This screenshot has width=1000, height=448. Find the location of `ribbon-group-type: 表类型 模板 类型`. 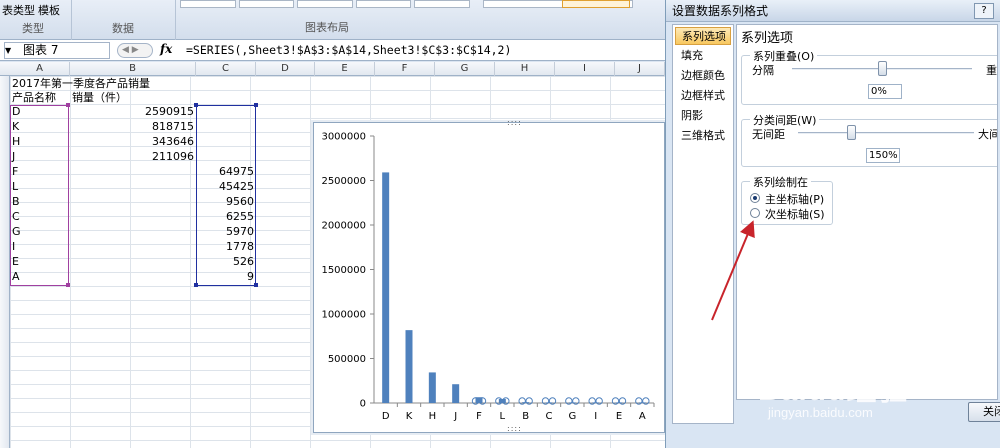

ribbon-group-type: 表类型 模板 类型 is located at coordinates (36, 20).